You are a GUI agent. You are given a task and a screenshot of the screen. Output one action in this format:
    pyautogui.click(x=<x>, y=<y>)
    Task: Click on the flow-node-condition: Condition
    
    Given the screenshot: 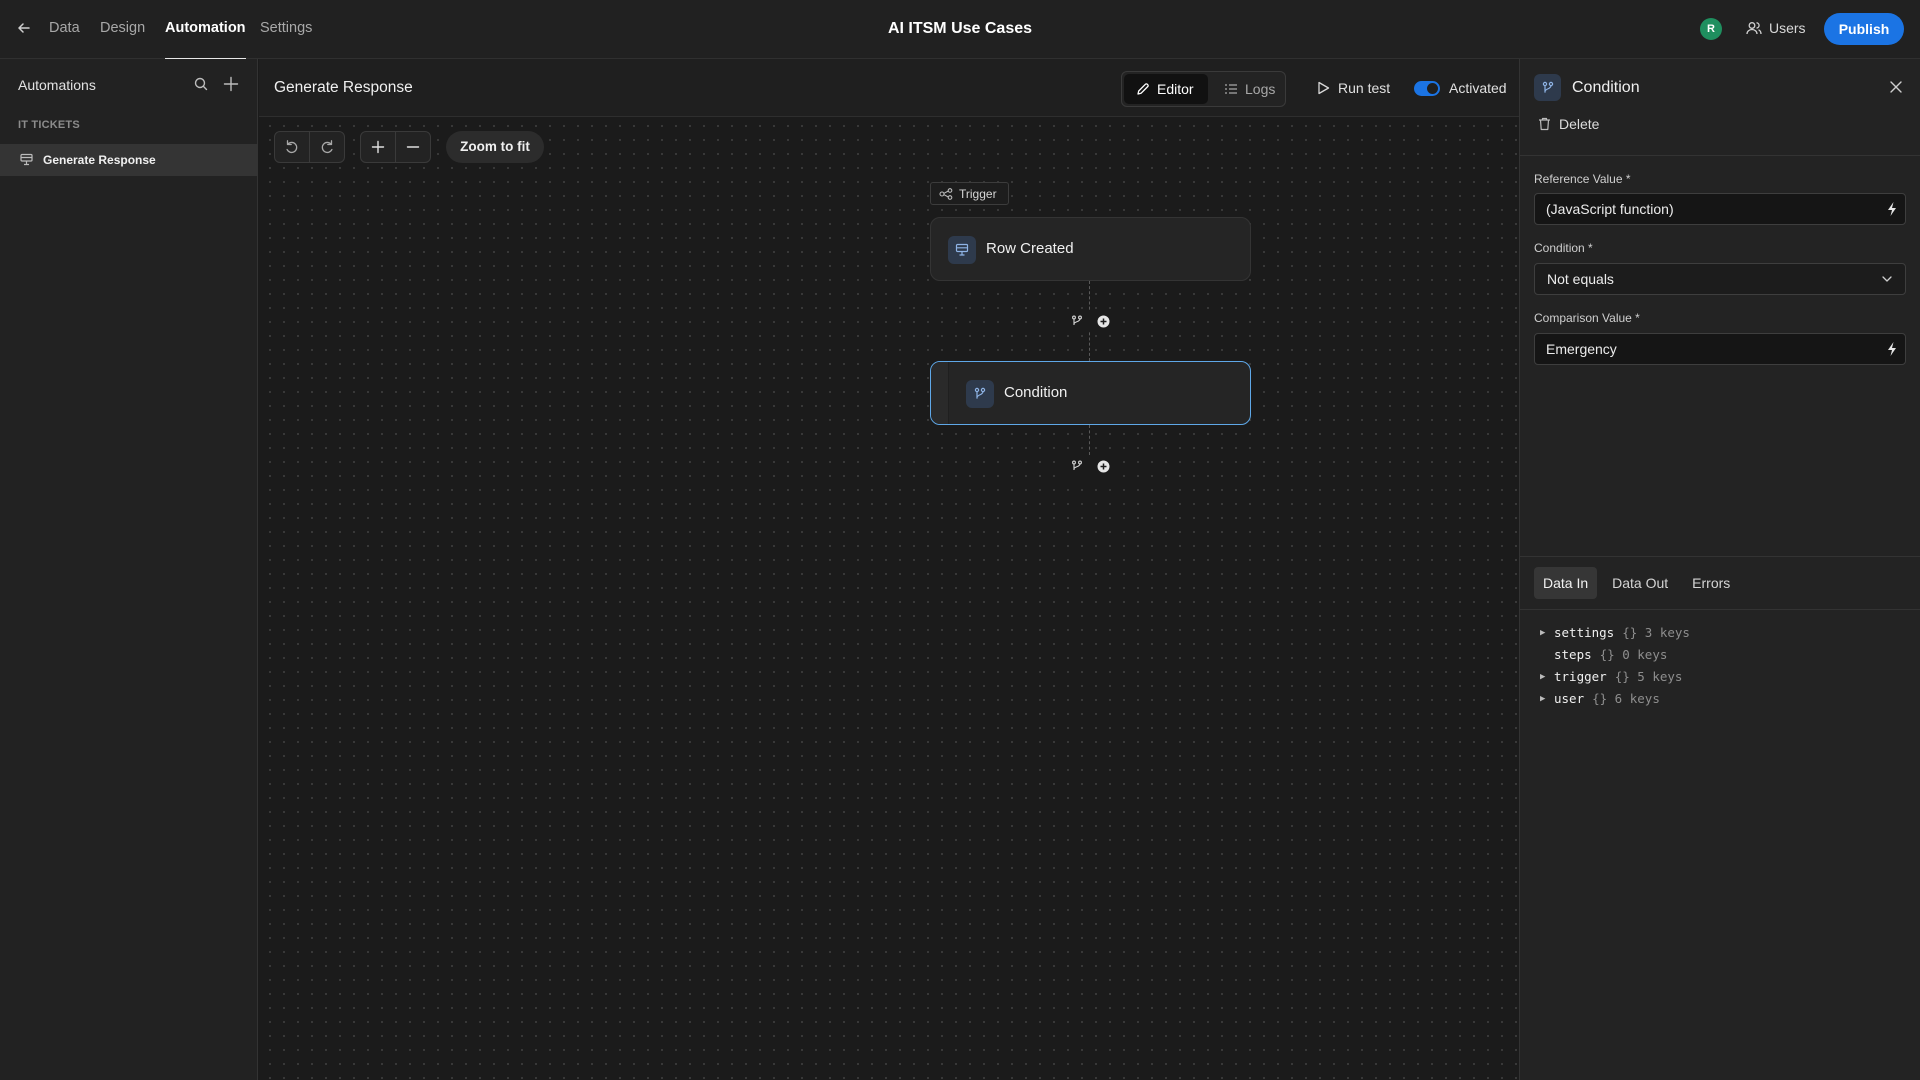 What is the action you would take?
    pyautogui.click(x=1090, y=393)
    